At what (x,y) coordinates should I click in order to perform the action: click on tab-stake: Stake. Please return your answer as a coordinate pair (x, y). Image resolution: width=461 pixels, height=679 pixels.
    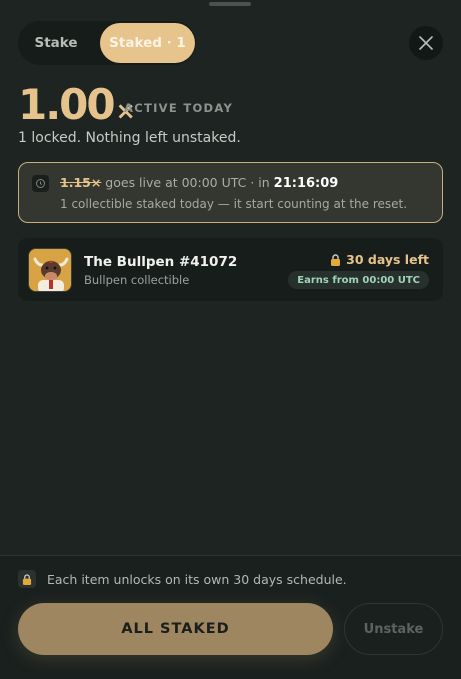
    Looking at the image, I should click on (56, 43).